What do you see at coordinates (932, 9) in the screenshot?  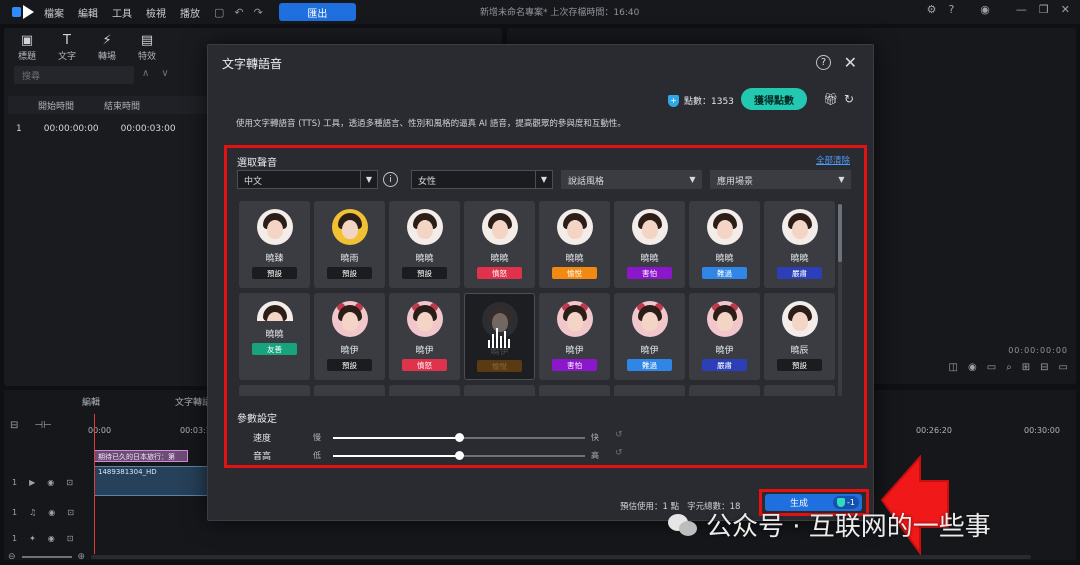 I see `settings-icon: ⚙` at bounding box center [932, 9].